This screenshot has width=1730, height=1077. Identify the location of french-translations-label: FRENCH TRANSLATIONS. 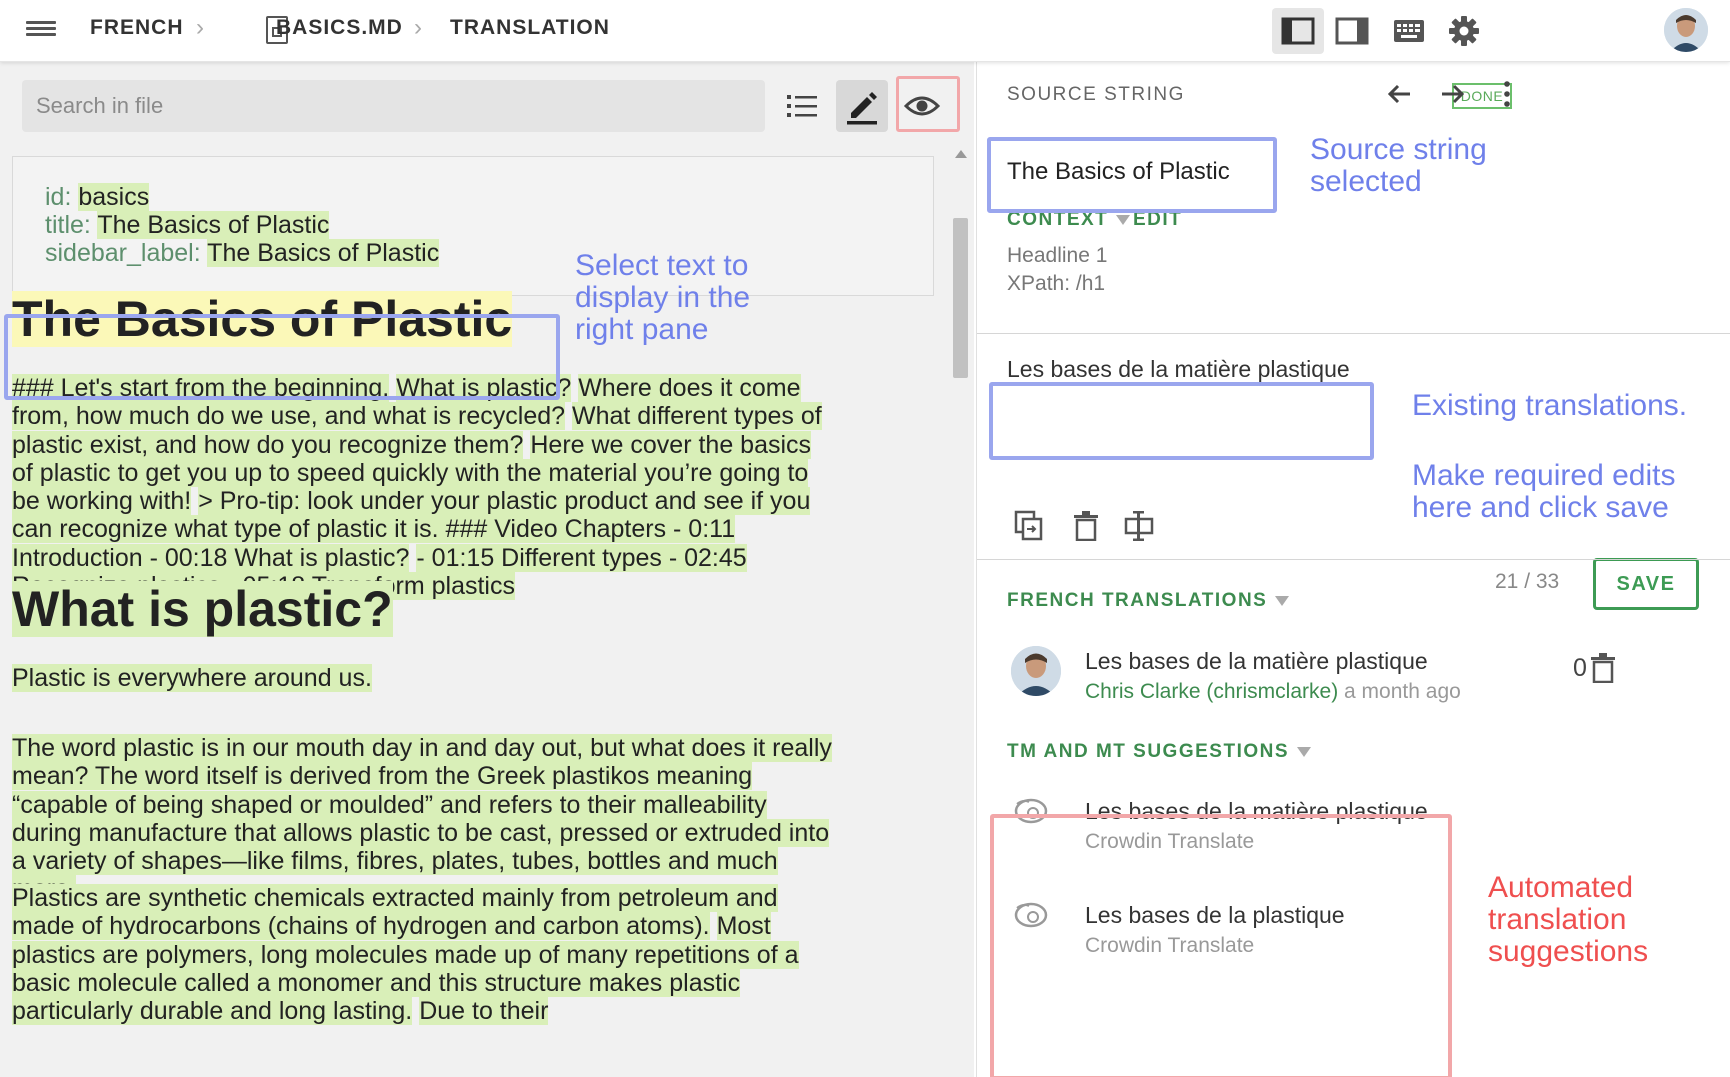
(1148, 601).